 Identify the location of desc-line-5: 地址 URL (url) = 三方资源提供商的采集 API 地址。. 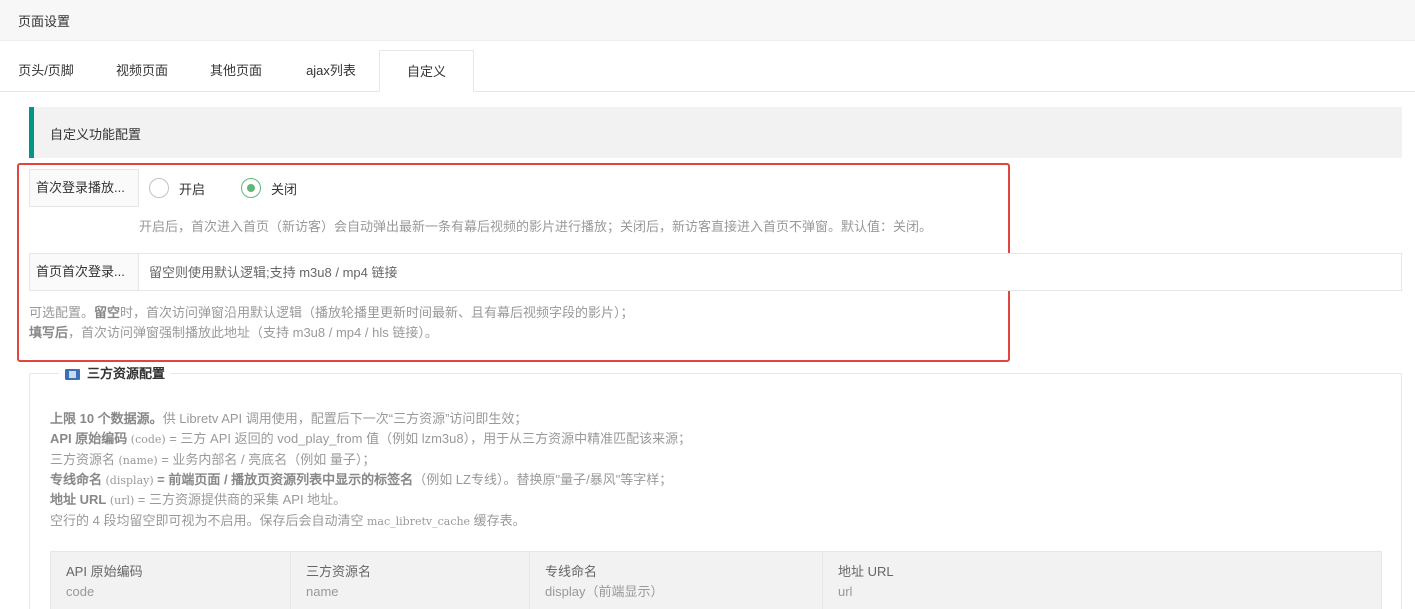
(198, 498).